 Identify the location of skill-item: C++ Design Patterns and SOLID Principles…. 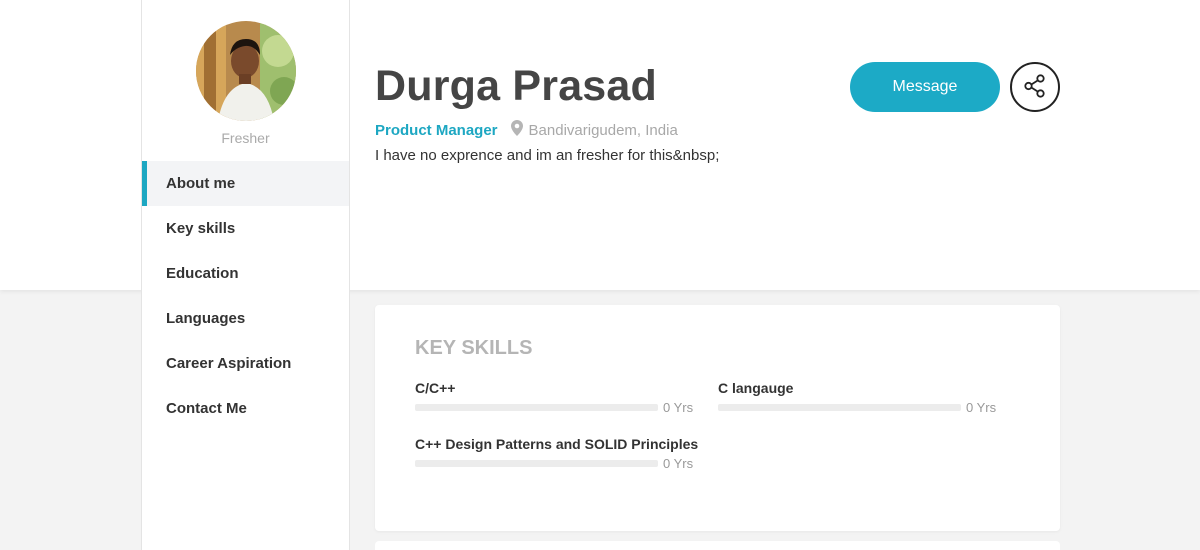
(557, 453).